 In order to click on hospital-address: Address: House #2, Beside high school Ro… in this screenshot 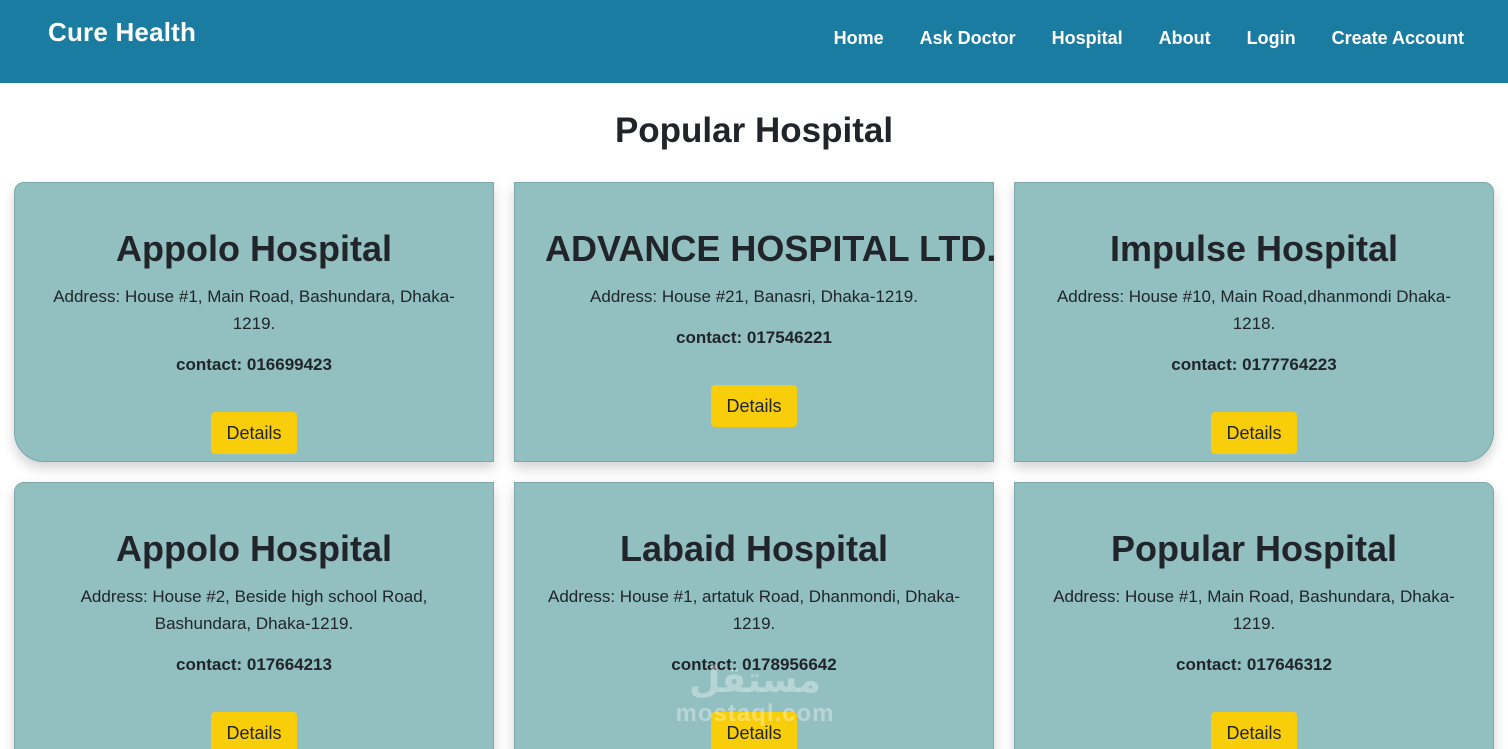, I will do `click(254, 610)`.